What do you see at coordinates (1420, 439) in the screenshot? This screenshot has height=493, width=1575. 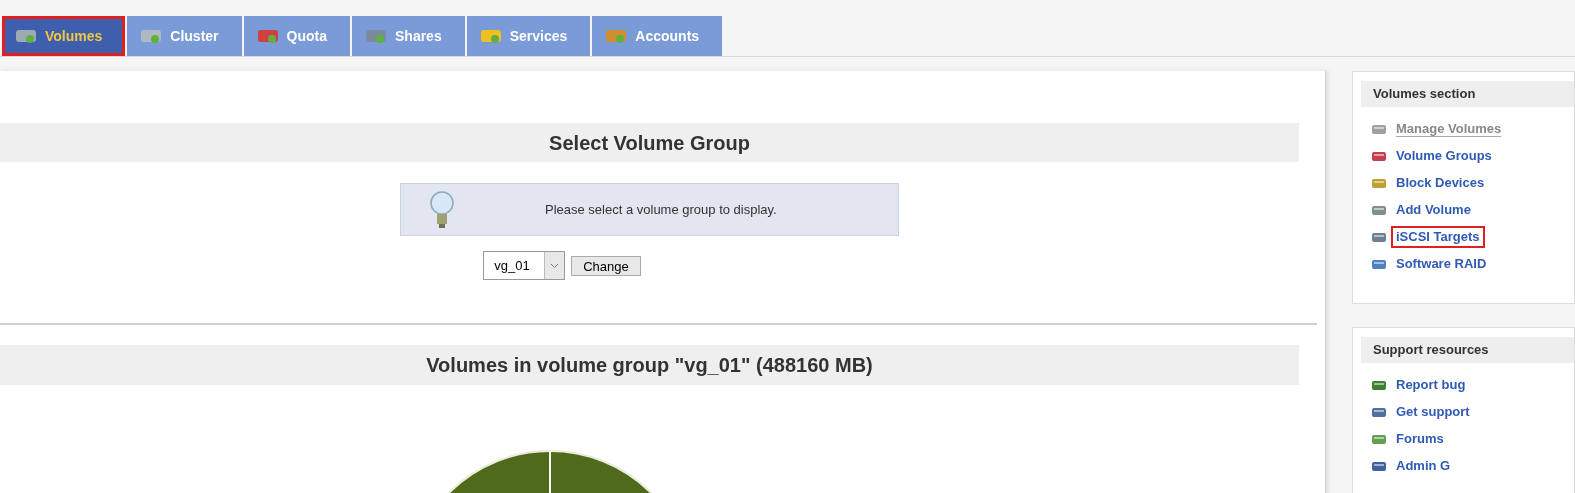 I see `sidebar-link: Forums` at bounding box center [1420, 439].